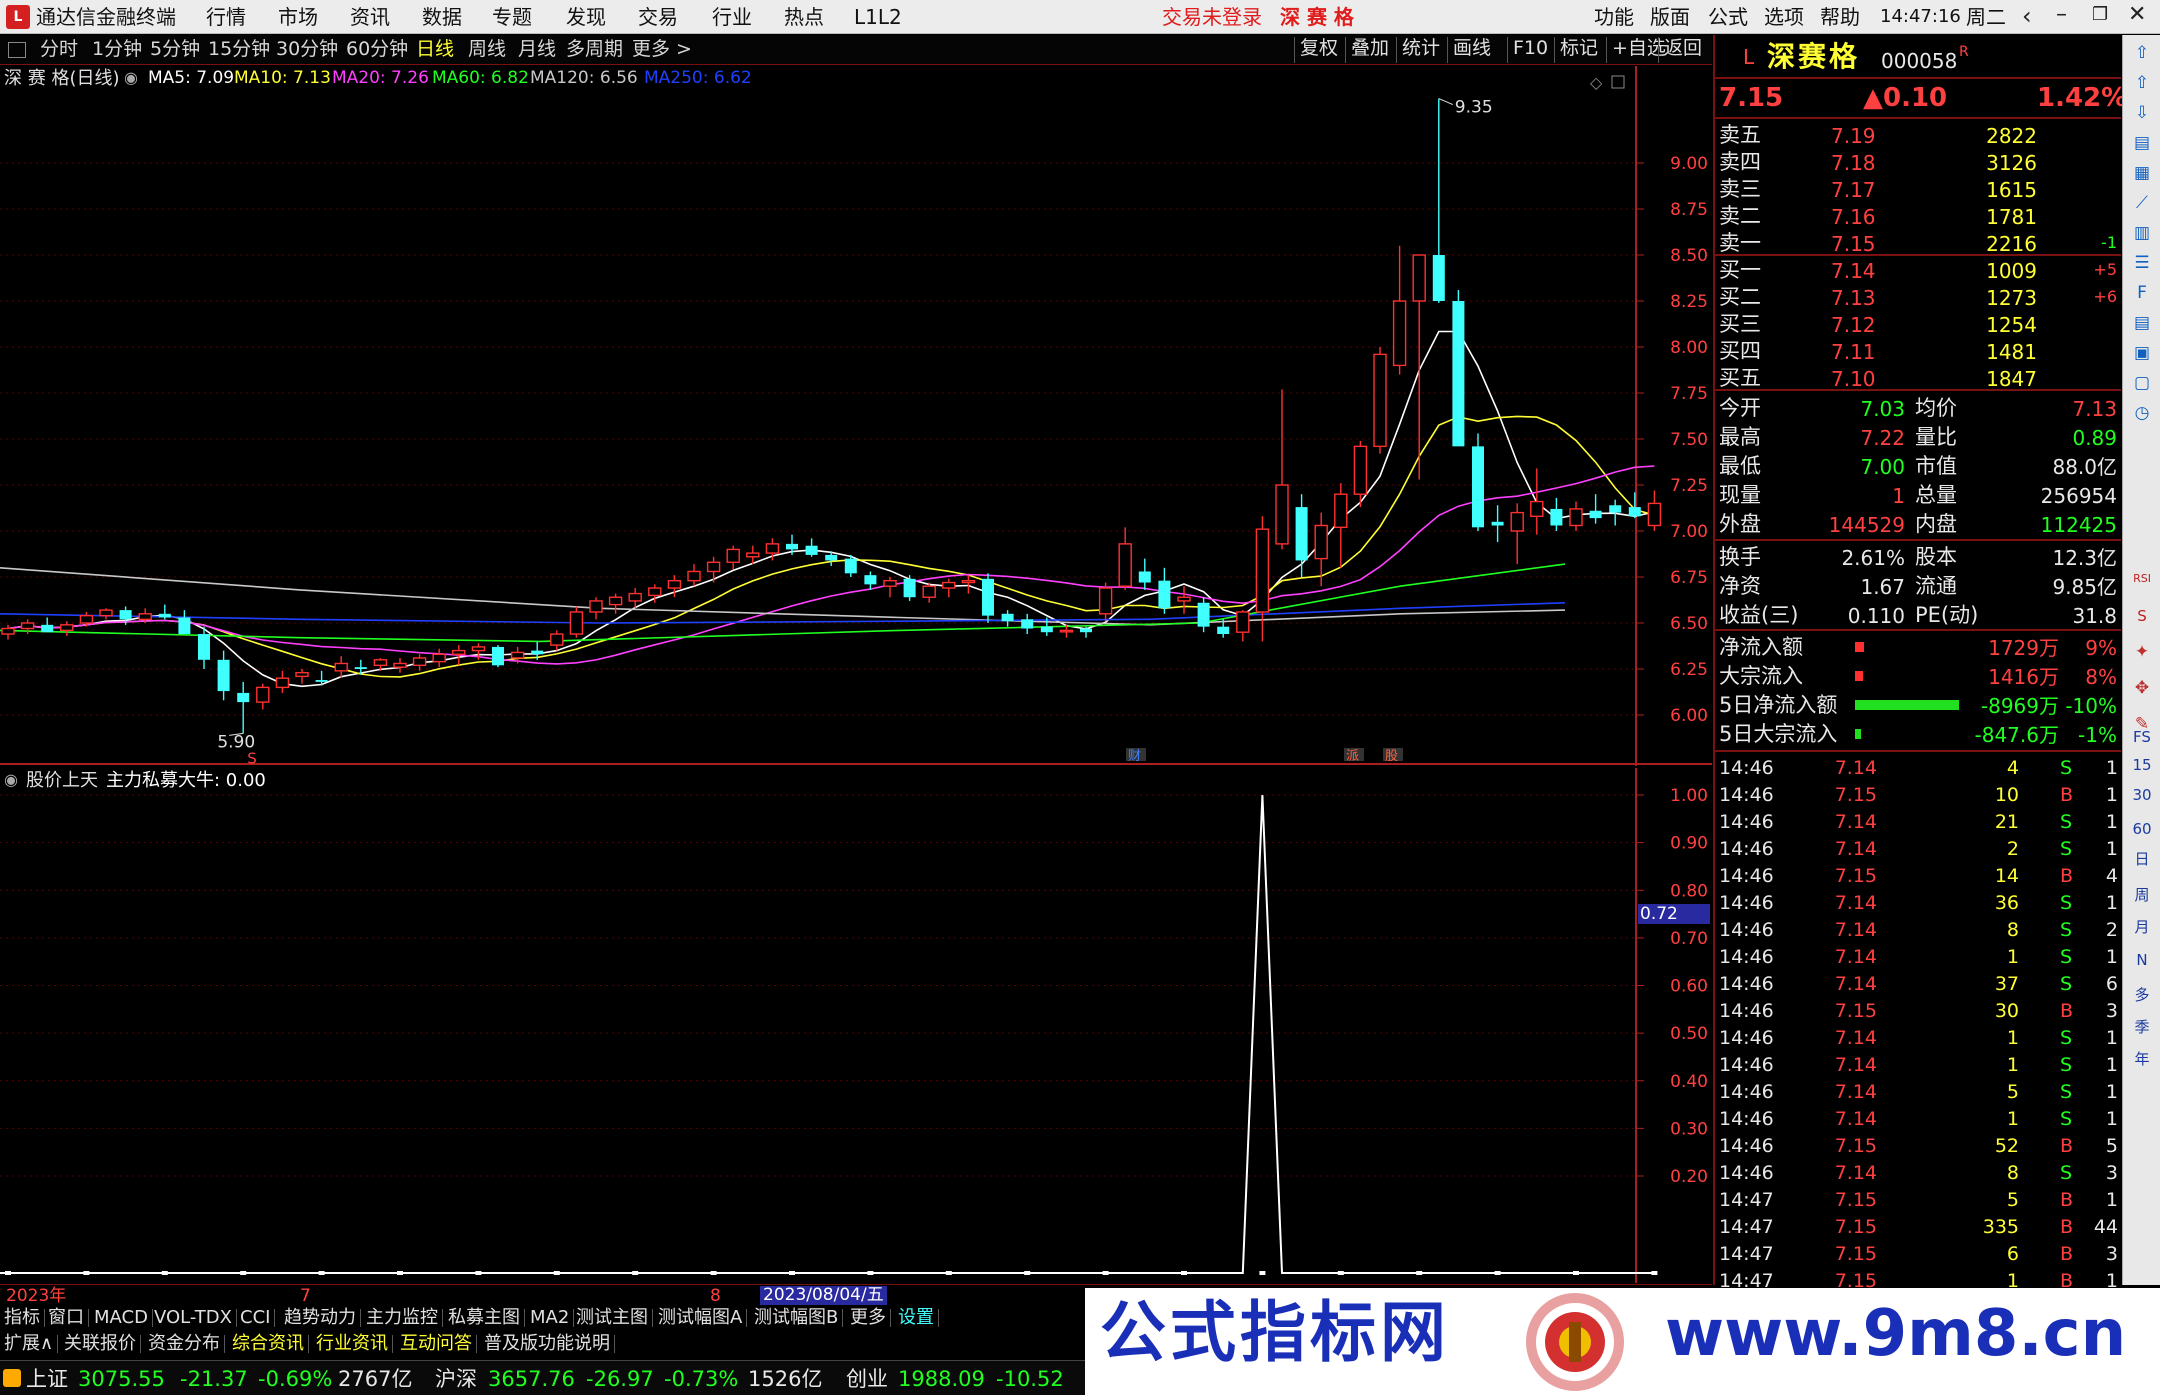 The height and width of the screenshot is (1395, 2160). Describe the element at coordinates (184, 1344) in the screenshot. I see `extension-tab: 资金分布` at that location.